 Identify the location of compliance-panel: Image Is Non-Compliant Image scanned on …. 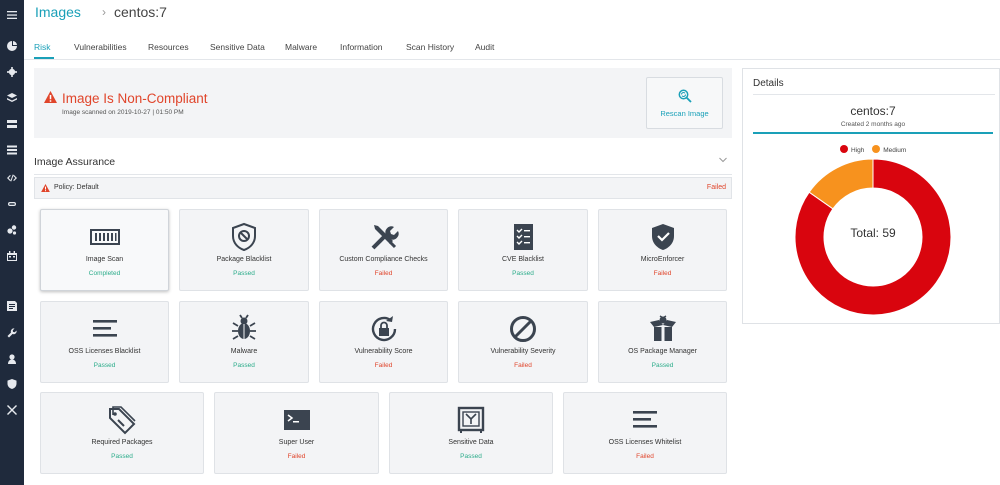
(383, 103).